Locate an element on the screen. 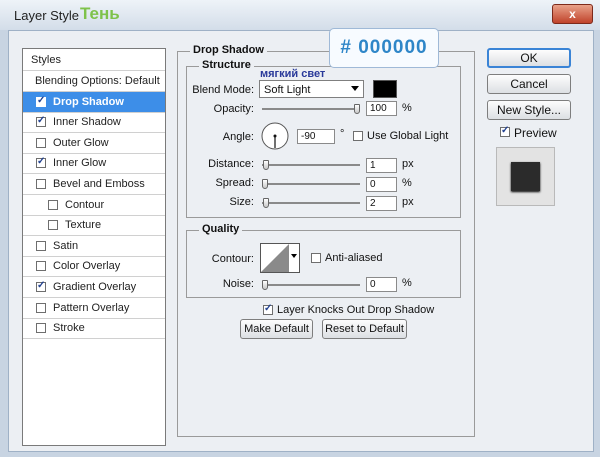 The height and width of the screenshot is (457, 600). style-item-label: Texture is located at coordinates (83, 225).